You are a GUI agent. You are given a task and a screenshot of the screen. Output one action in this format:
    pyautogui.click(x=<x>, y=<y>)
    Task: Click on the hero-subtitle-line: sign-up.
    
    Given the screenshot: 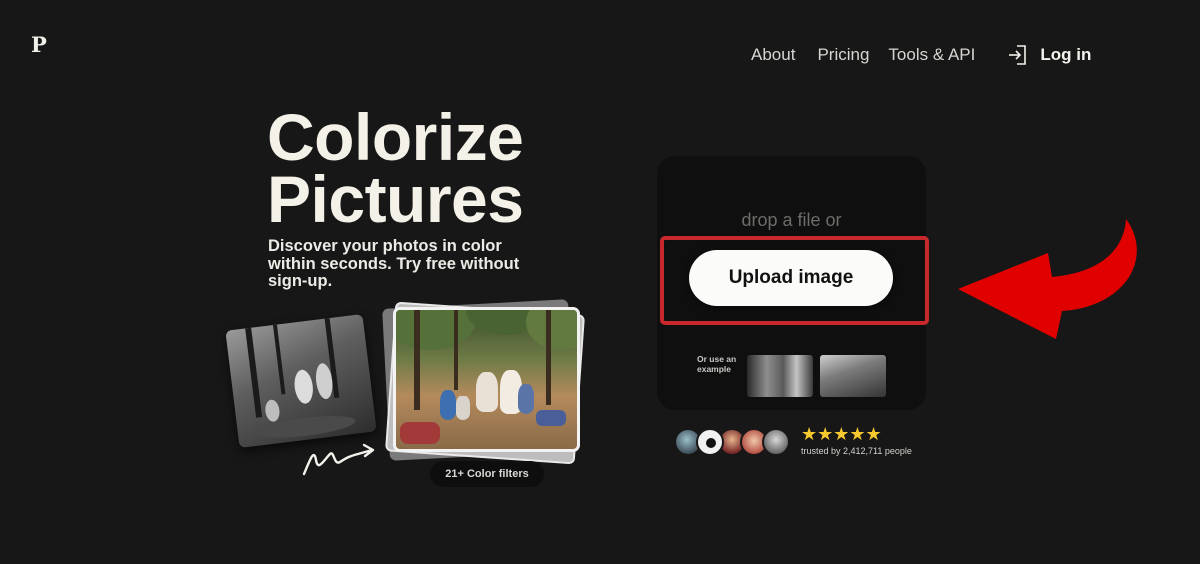 What is the action you would take?
    pyautogui.click(x=300, y=281)
    